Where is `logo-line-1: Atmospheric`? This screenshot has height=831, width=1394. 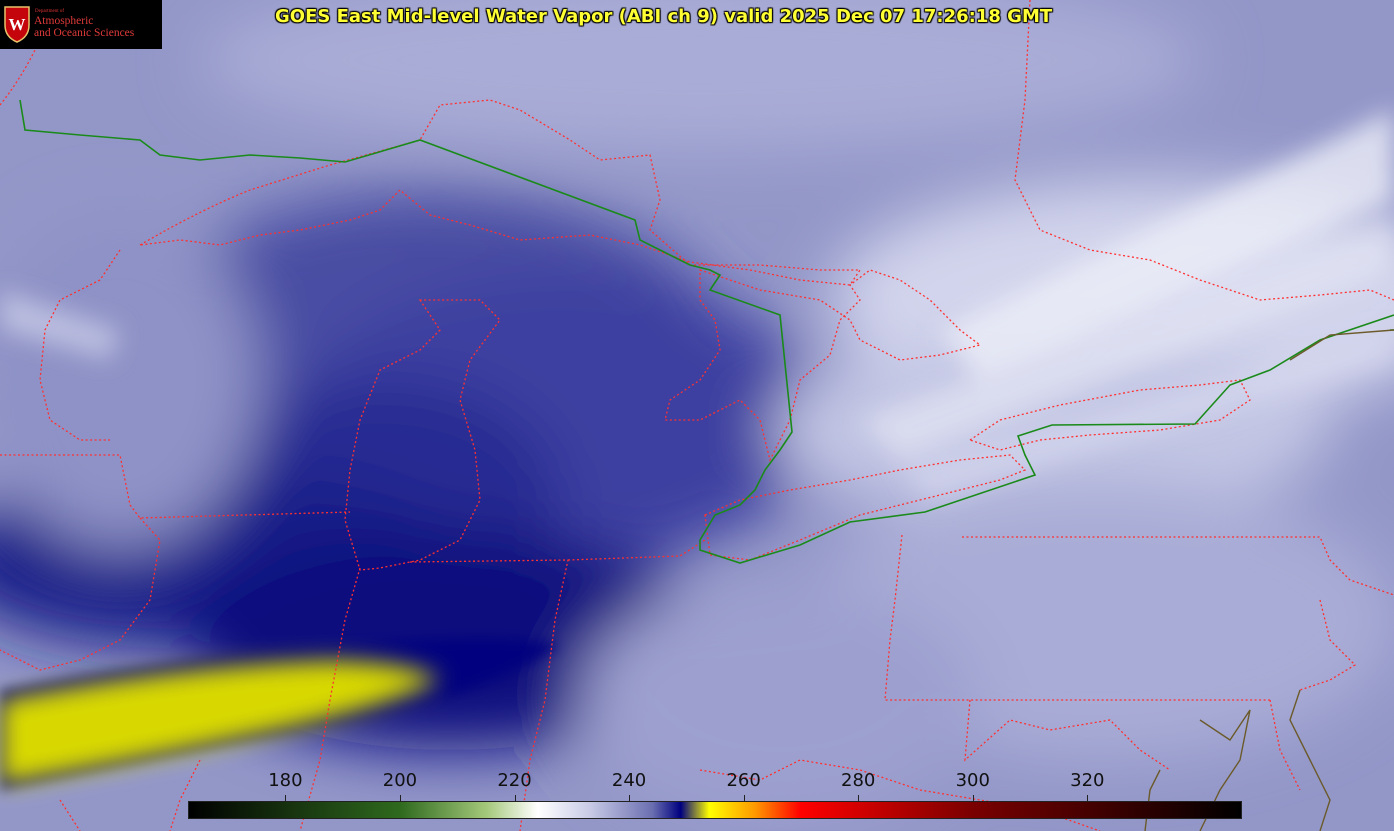
logo-line-1: Atmospheric is located at coordinates (64, 21).